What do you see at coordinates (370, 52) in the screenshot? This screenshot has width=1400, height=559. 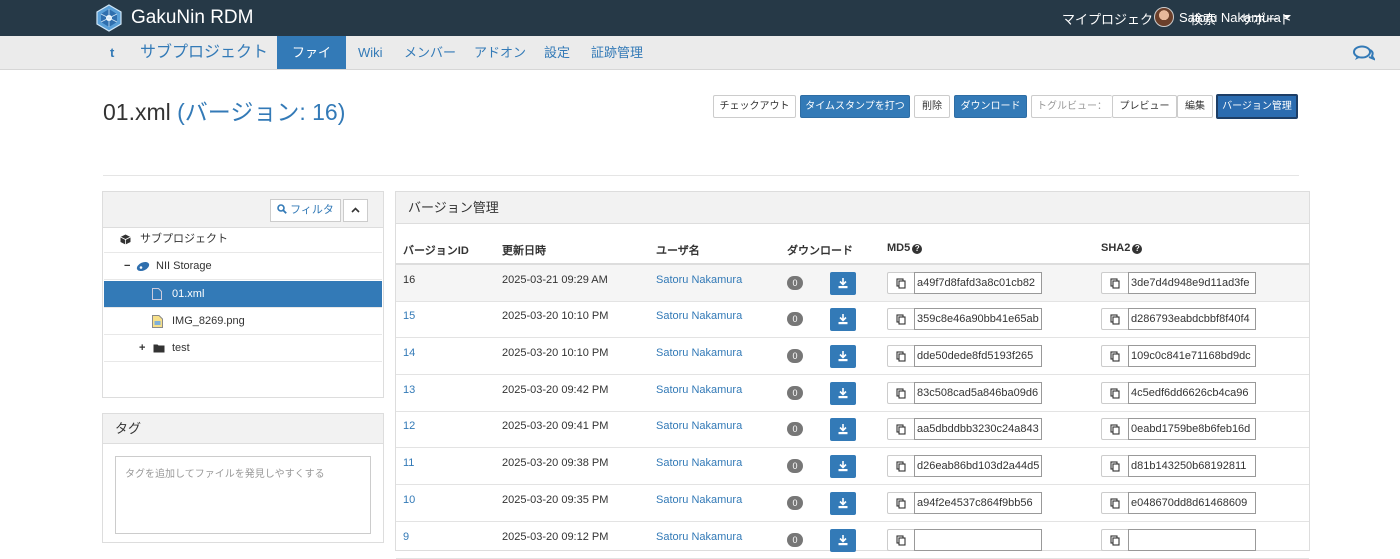 I see `tab-wiki: Wiki` at bounding box center [370, 52].